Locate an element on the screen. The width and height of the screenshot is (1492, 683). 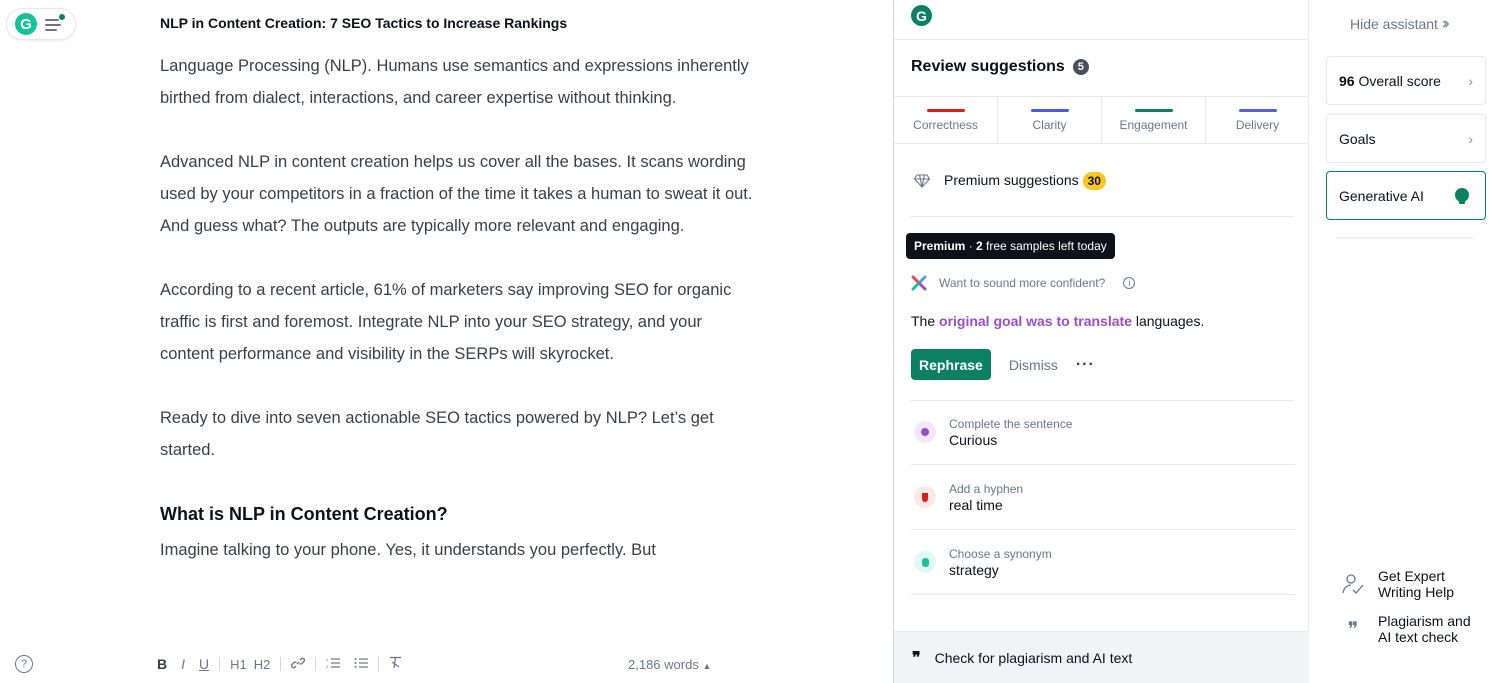
goals-card: Goals › is located at coordinates (1406, 138).